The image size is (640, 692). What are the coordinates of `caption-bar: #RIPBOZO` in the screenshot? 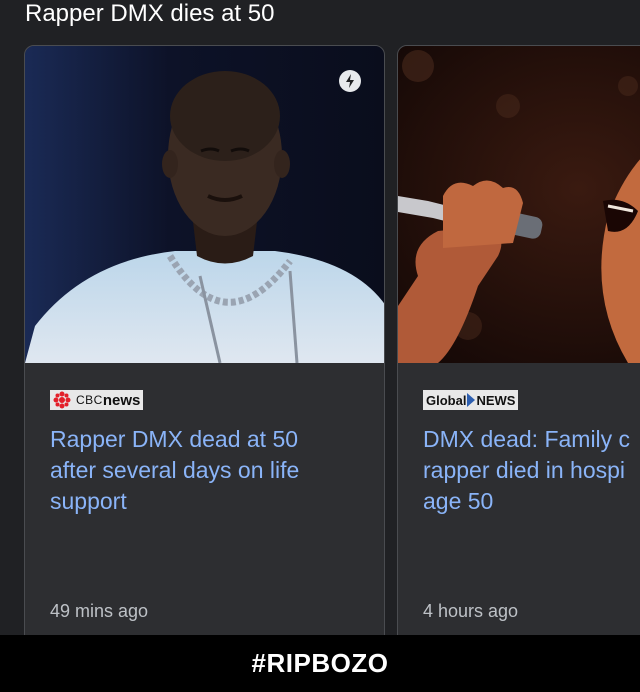 It's located at (320, 663).